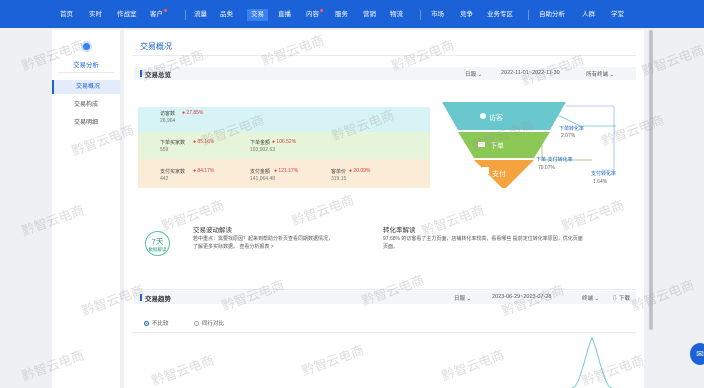 The height and width of the screenshot is (388, 704). Describe the element at coordinates (233, 247) in the screenshot. I see `fluctuation-line-2: 了解更多实际数据。 查看分析报表 >` at that location.